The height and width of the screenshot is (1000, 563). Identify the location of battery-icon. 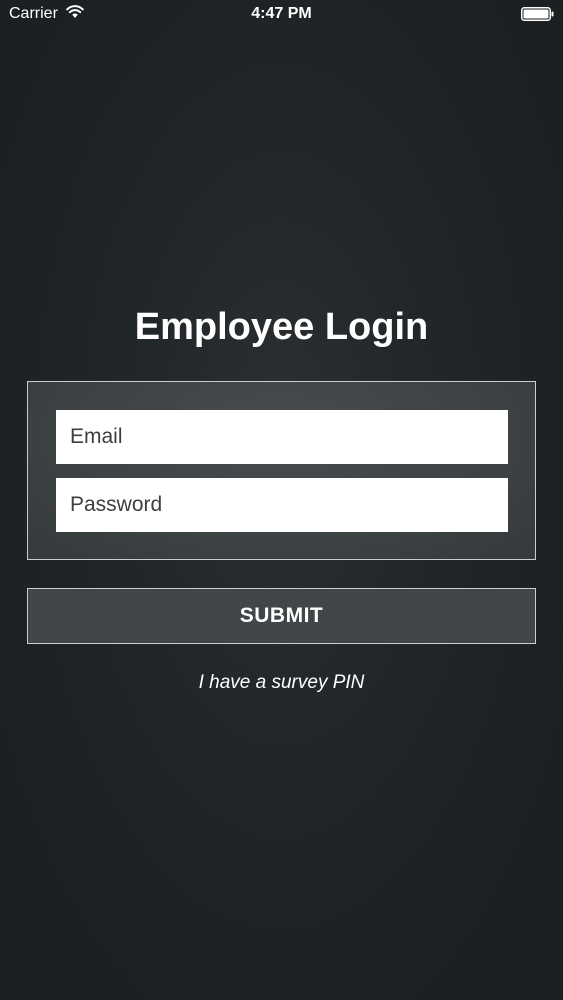
(537, 14).